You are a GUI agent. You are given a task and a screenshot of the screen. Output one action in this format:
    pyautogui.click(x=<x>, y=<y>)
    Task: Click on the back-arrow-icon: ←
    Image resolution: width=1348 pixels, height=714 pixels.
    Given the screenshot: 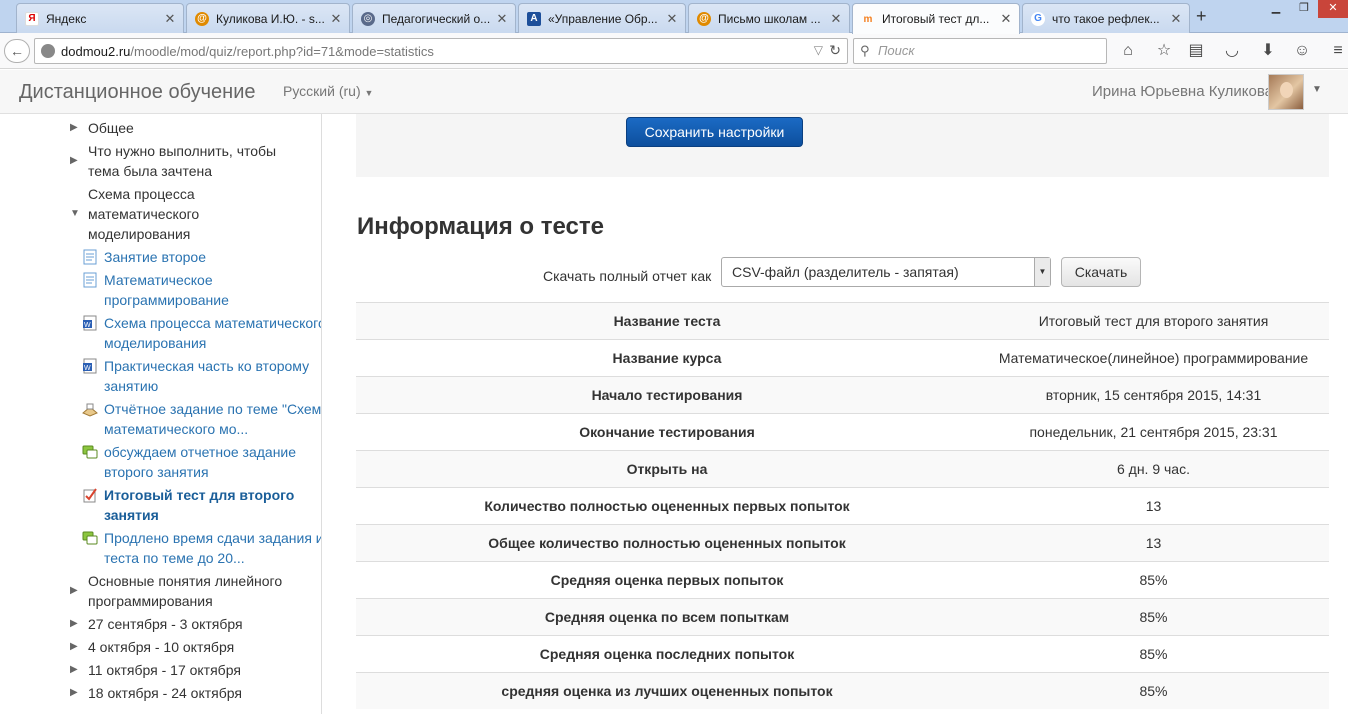 What is the action you would take?
    pyautogui.click(x=17, y=51)
    